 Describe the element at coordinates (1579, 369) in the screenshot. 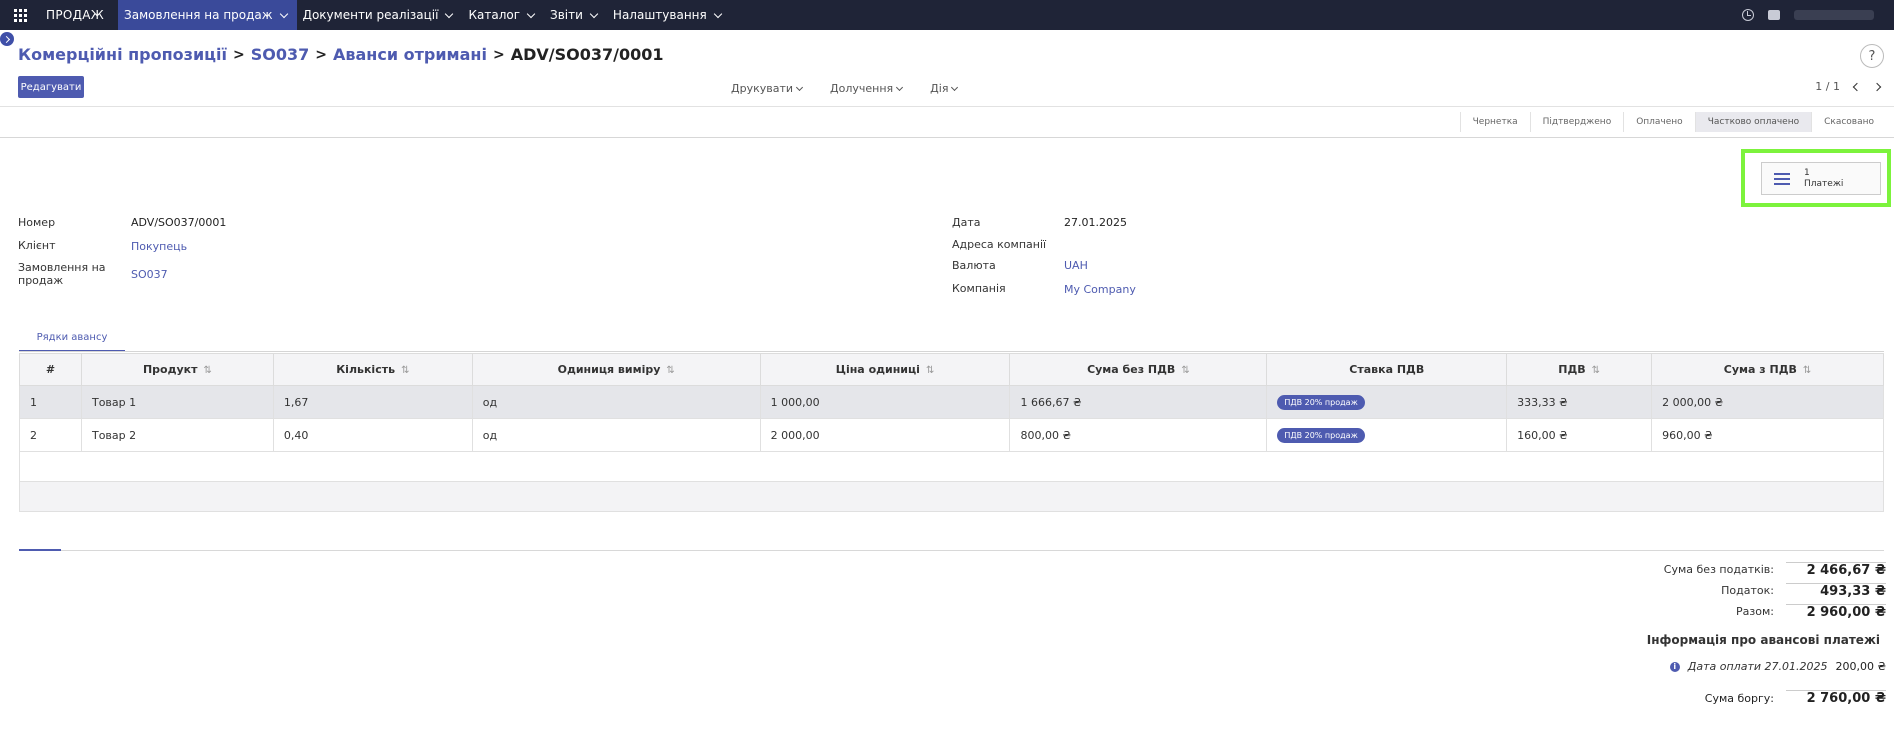

I see `column-header-vat: ПДВ ⇅` at that location.